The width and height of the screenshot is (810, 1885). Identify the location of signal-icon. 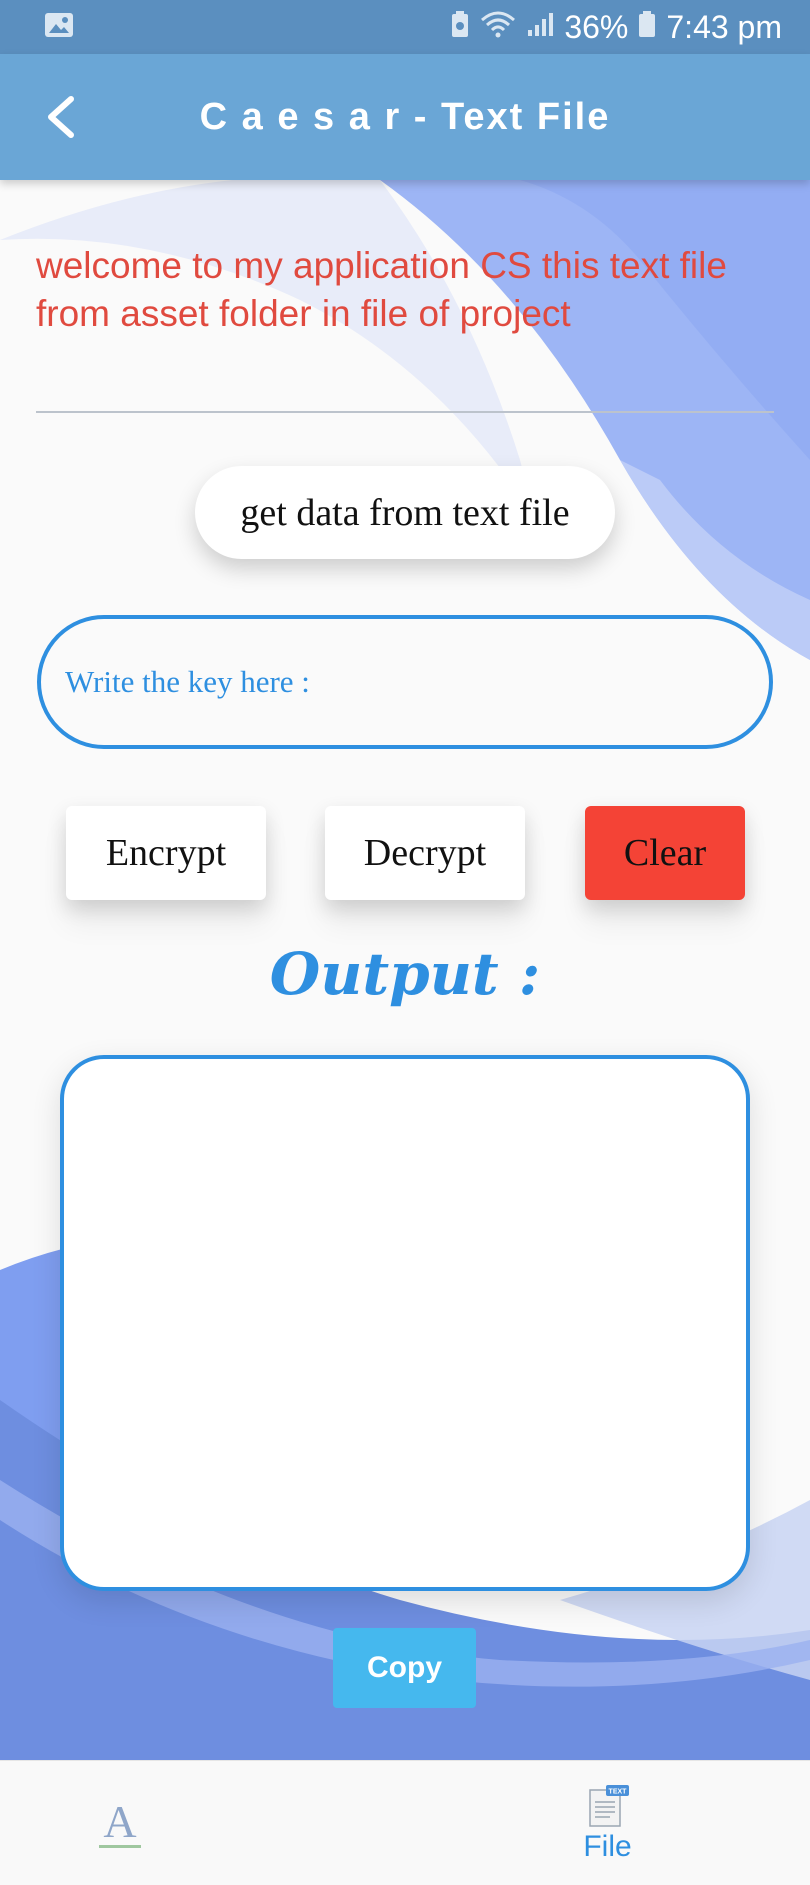
(540, 27).